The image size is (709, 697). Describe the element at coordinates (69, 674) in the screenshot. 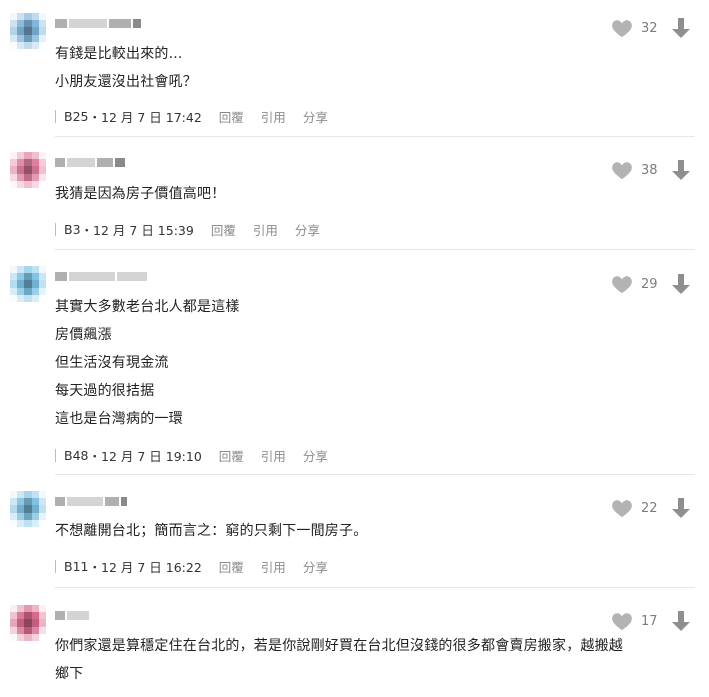

I see `comment-line: 鄉下` at that location.